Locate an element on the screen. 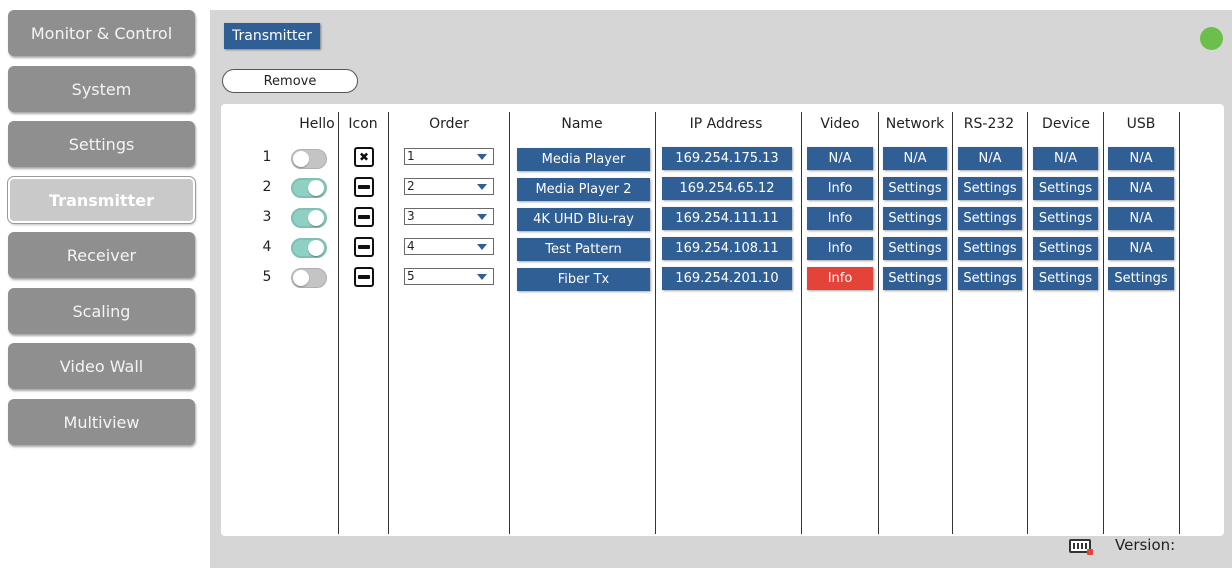 Image resolution: width=1232 pixels, height=568 pixels. sidebar-item-label: Monitor & Control is located at coordinates (101, 33).